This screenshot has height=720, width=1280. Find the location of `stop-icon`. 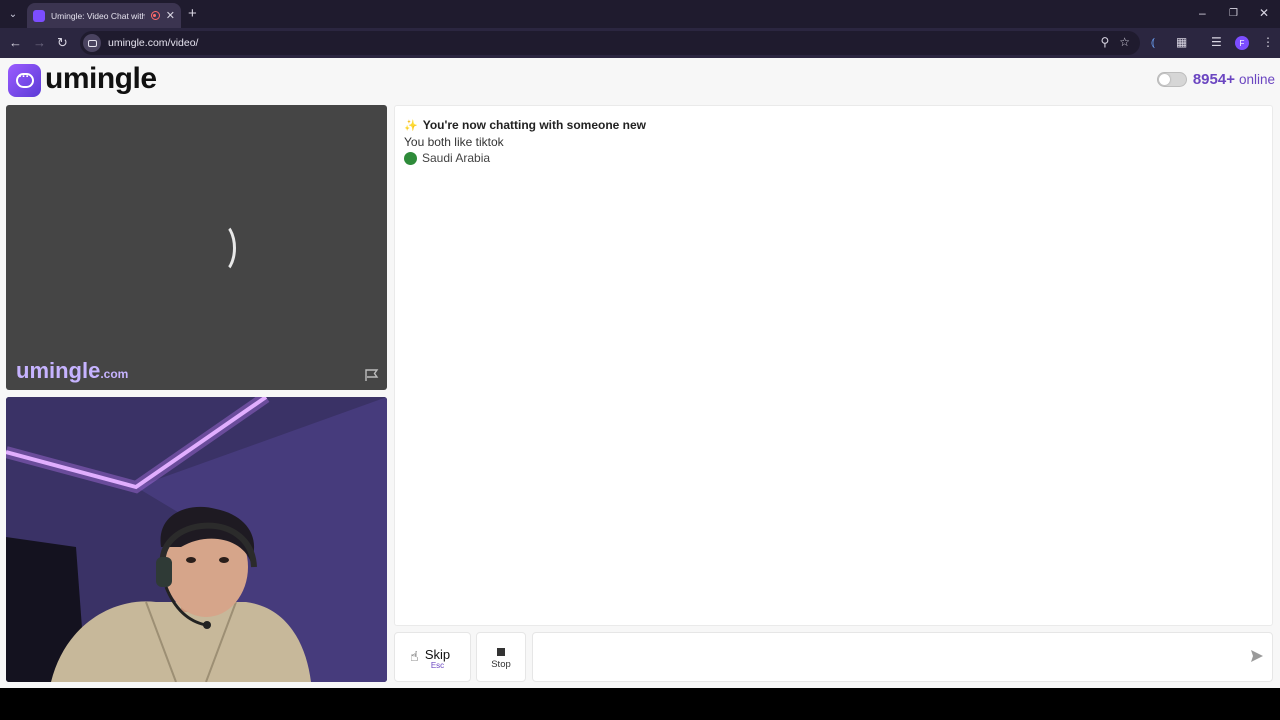

stop-icon is located at coordinates (501, 652).